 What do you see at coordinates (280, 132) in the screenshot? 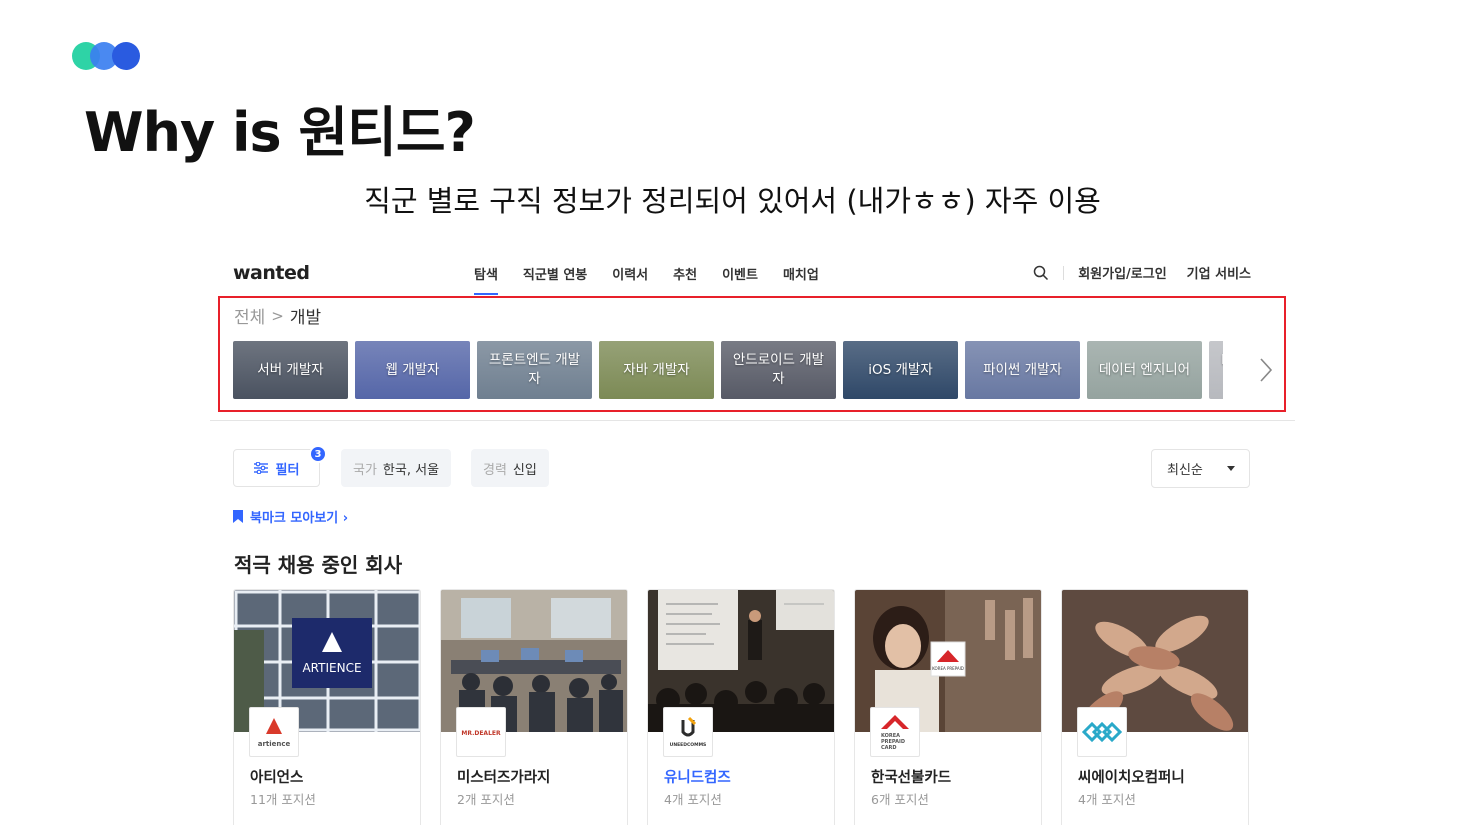
I see `slide-title: Why is 원티드?` at bounding box center [280, 132].